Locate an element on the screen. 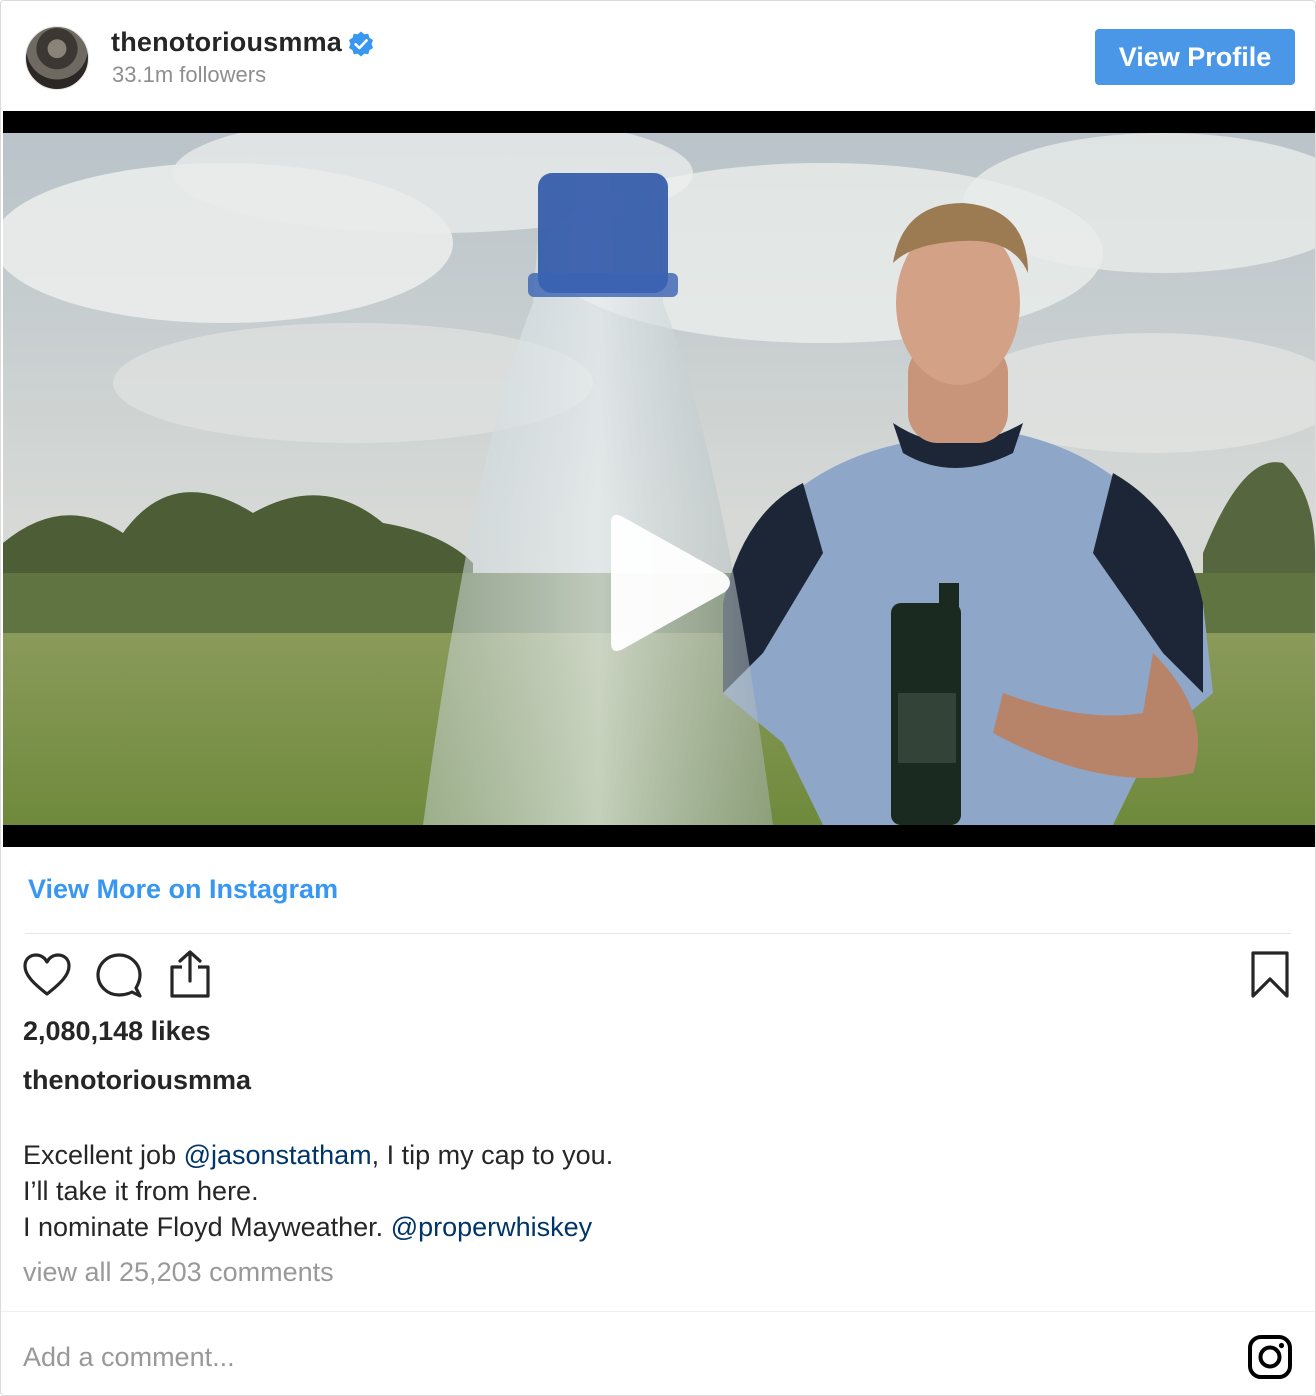  like-count: 2,080,148 likes is located at coordinates (117, 1031).